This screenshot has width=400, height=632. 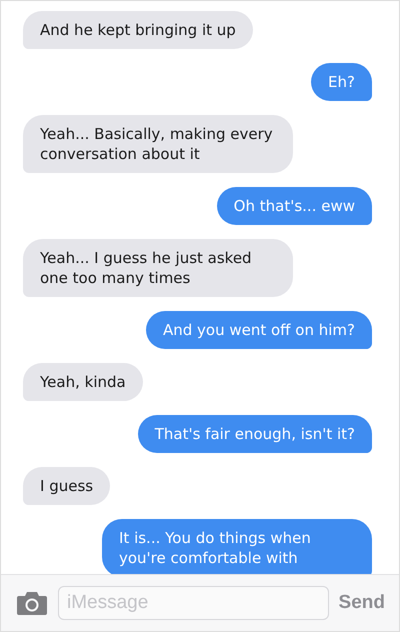 What do you see at coordinates (255, 434) in the screenshot?
I see `sent-message: That's fair enough, isn't it?` at bounding box center [255, 434].